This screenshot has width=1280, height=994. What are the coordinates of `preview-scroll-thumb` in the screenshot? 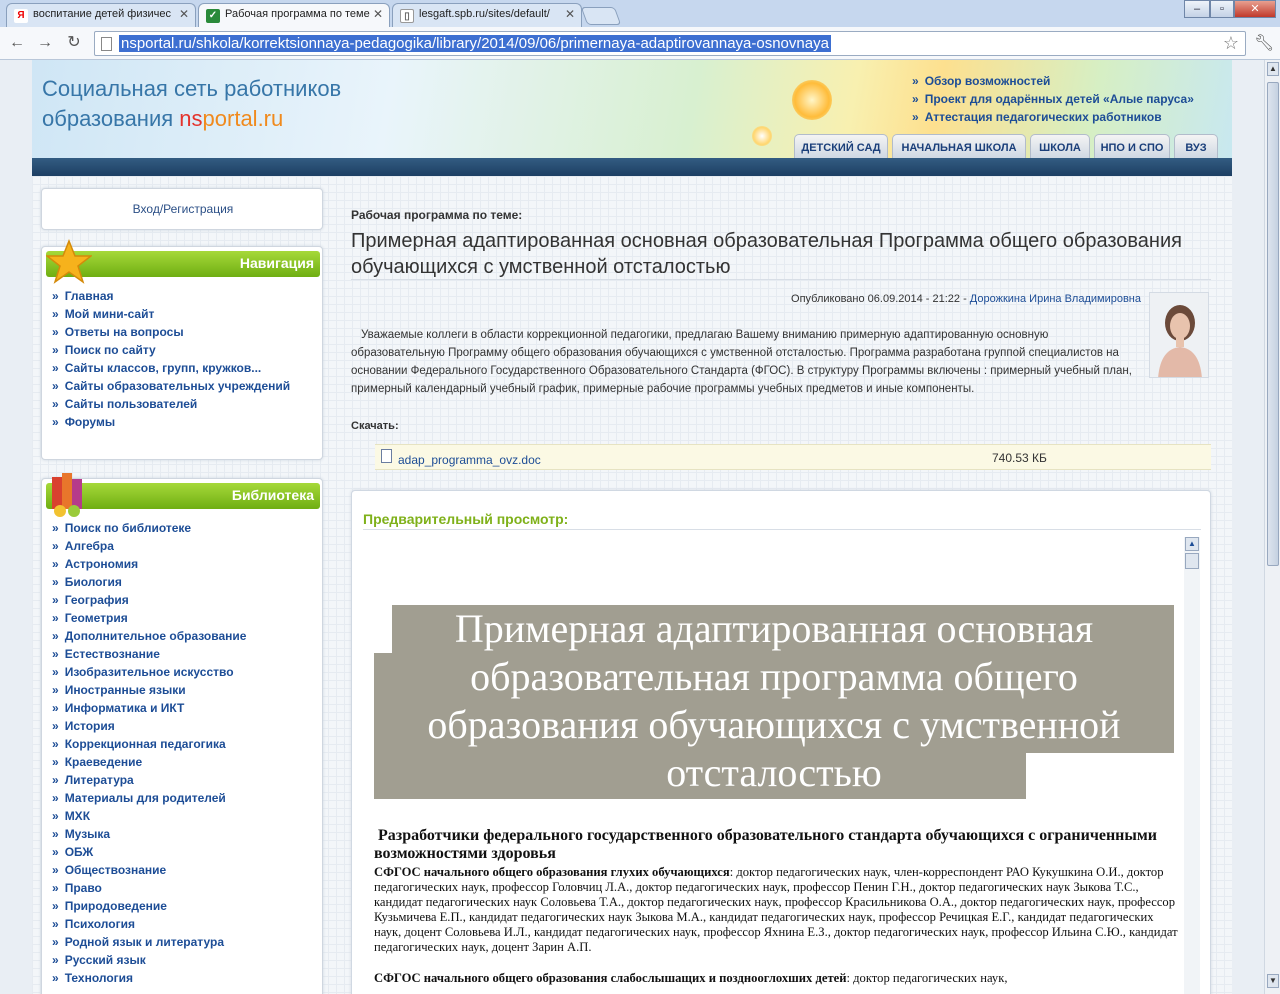 It's located at (1192, 561).